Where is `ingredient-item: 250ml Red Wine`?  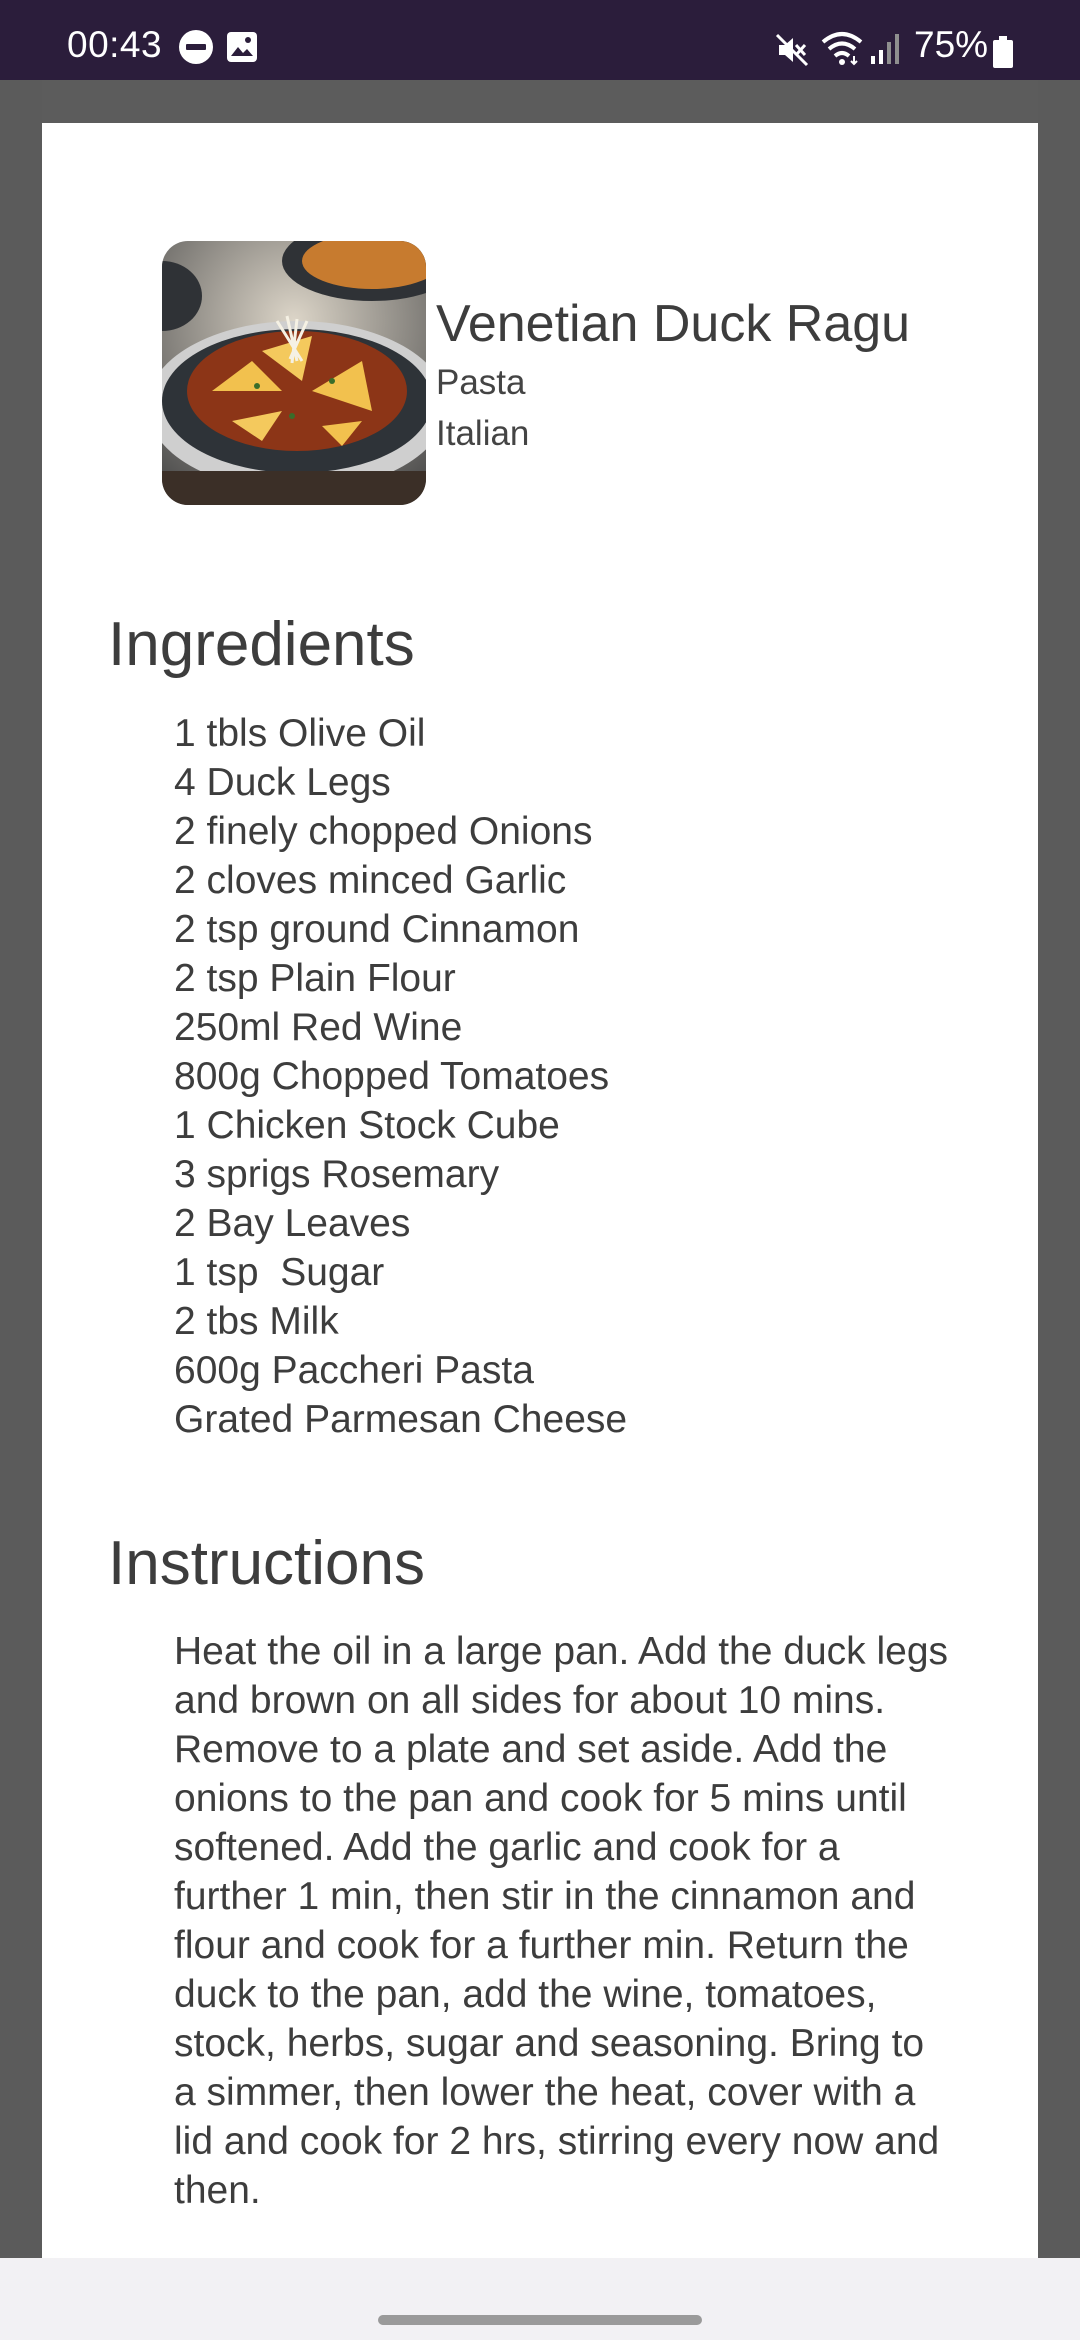 ingredient-item: 250ml Red Wine is located at coordinates (318, 1027).